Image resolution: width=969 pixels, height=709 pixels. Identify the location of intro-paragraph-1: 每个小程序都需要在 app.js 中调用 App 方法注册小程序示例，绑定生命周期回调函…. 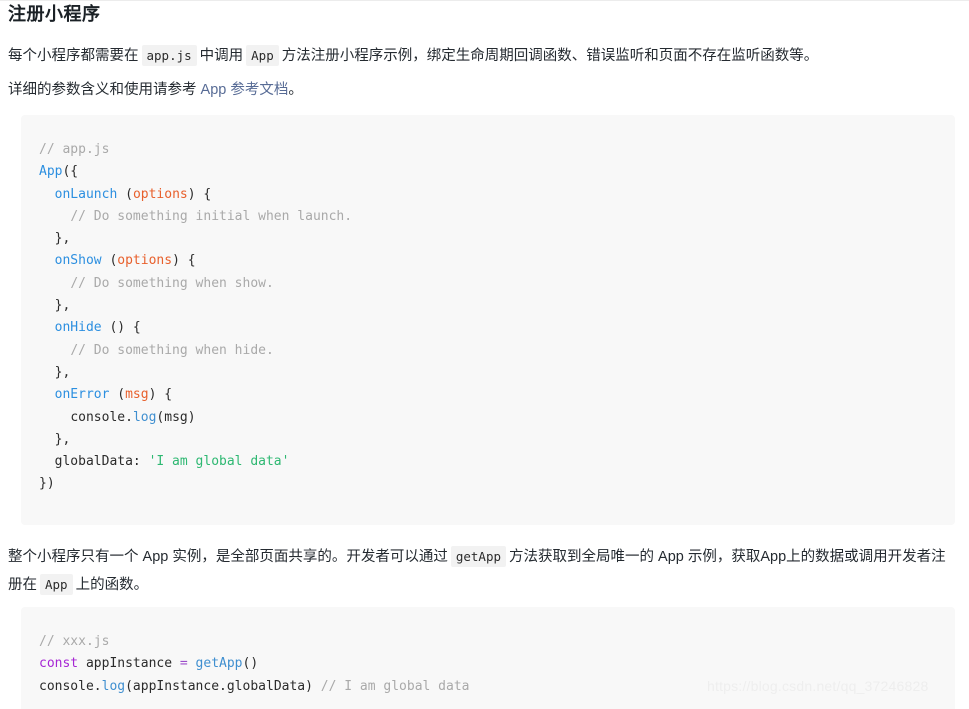
(485, 56).